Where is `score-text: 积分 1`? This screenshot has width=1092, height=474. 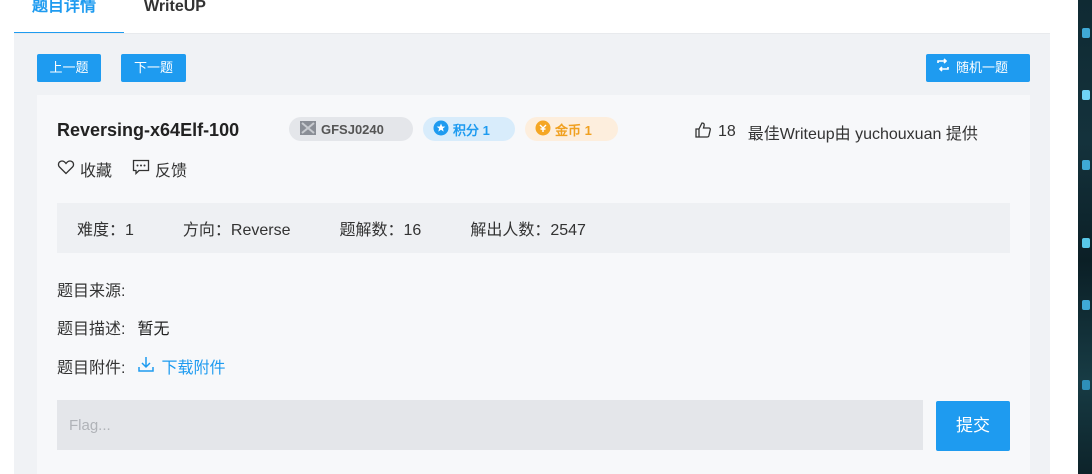
score-text: 积分 1 is located at coordinates (471, 130).